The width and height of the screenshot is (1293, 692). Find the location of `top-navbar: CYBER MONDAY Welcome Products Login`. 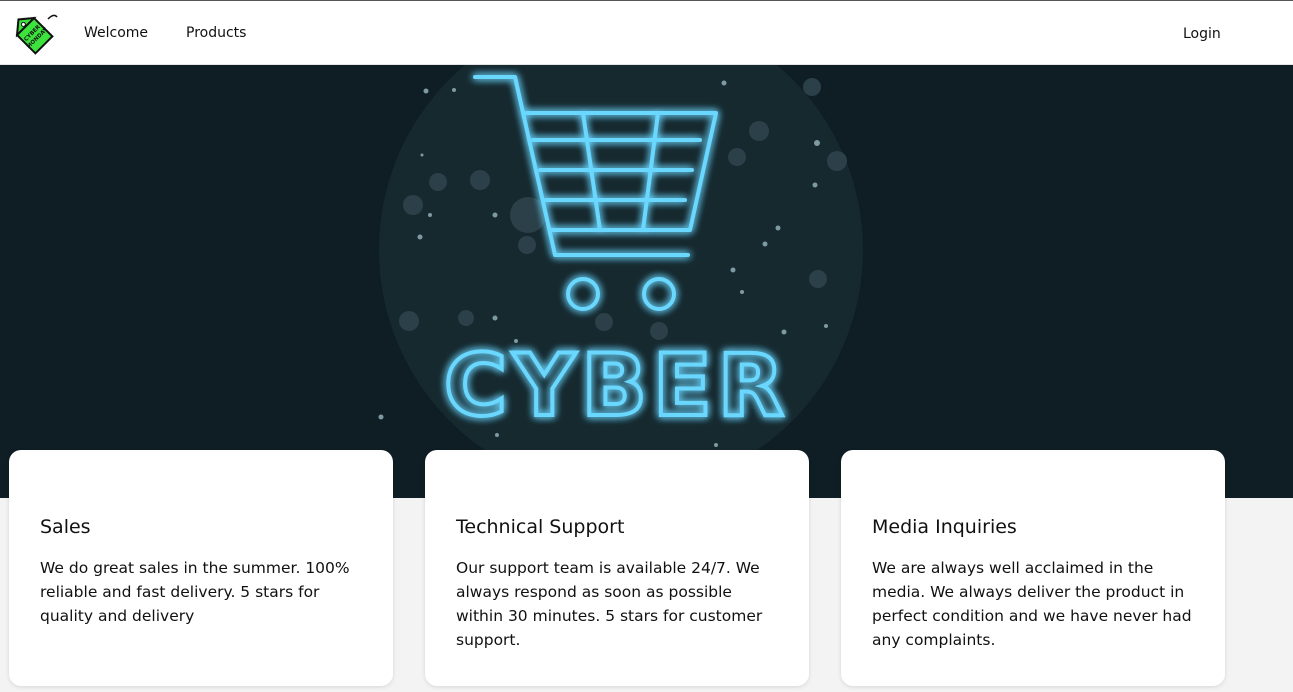

top-navbar: CYBER MONDAY Welcome Products Login is located at coordinates (646, 32).